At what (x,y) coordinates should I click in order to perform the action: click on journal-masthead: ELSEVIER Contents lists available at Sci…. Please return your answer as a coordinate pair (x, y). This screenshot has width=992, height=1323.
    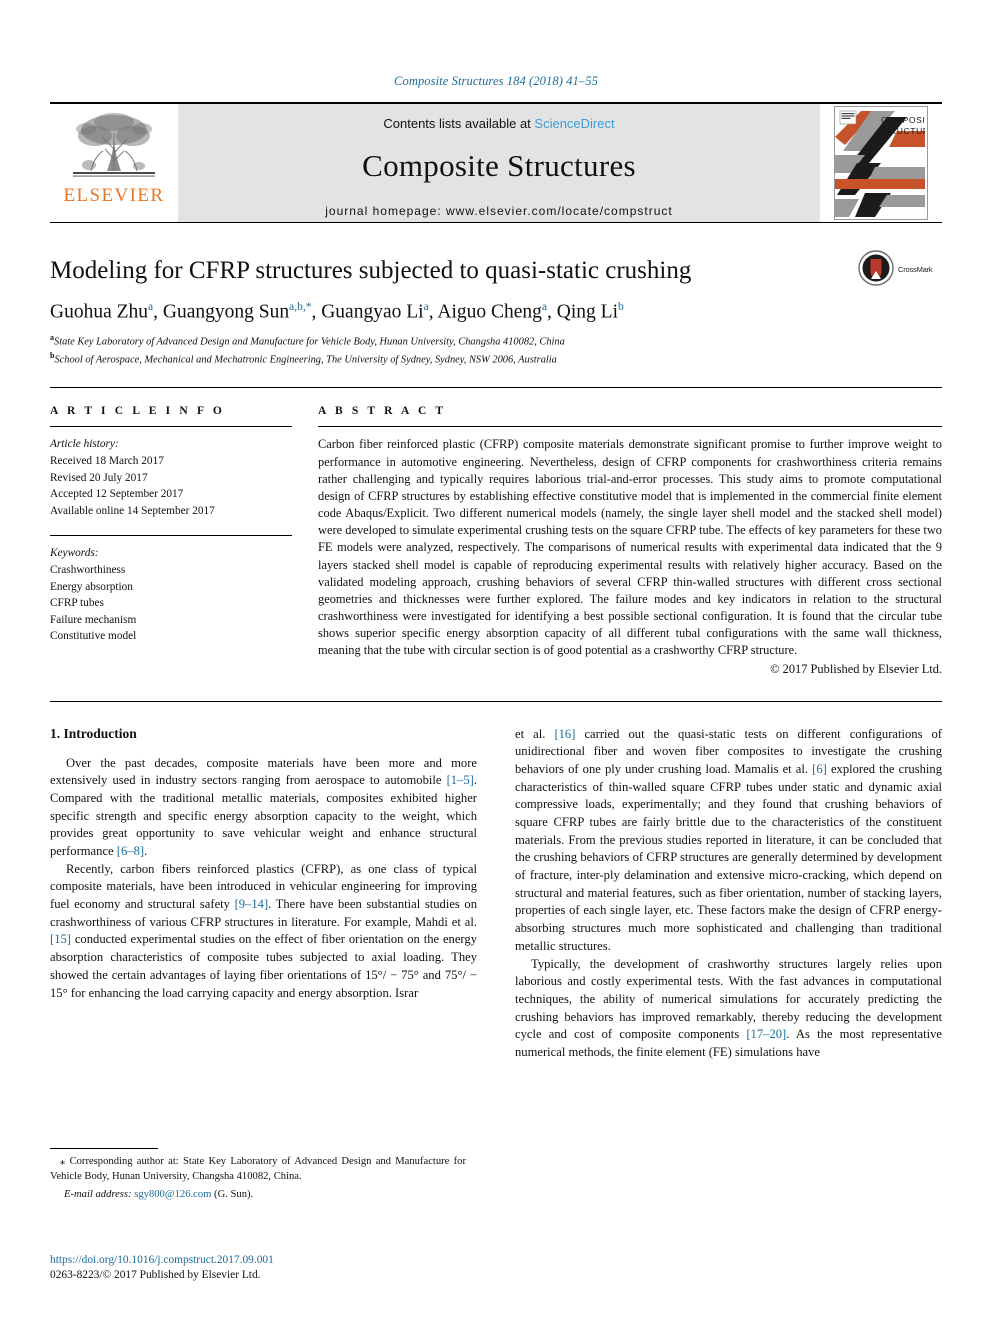
    Looking at the image, I should click on (496, 162).